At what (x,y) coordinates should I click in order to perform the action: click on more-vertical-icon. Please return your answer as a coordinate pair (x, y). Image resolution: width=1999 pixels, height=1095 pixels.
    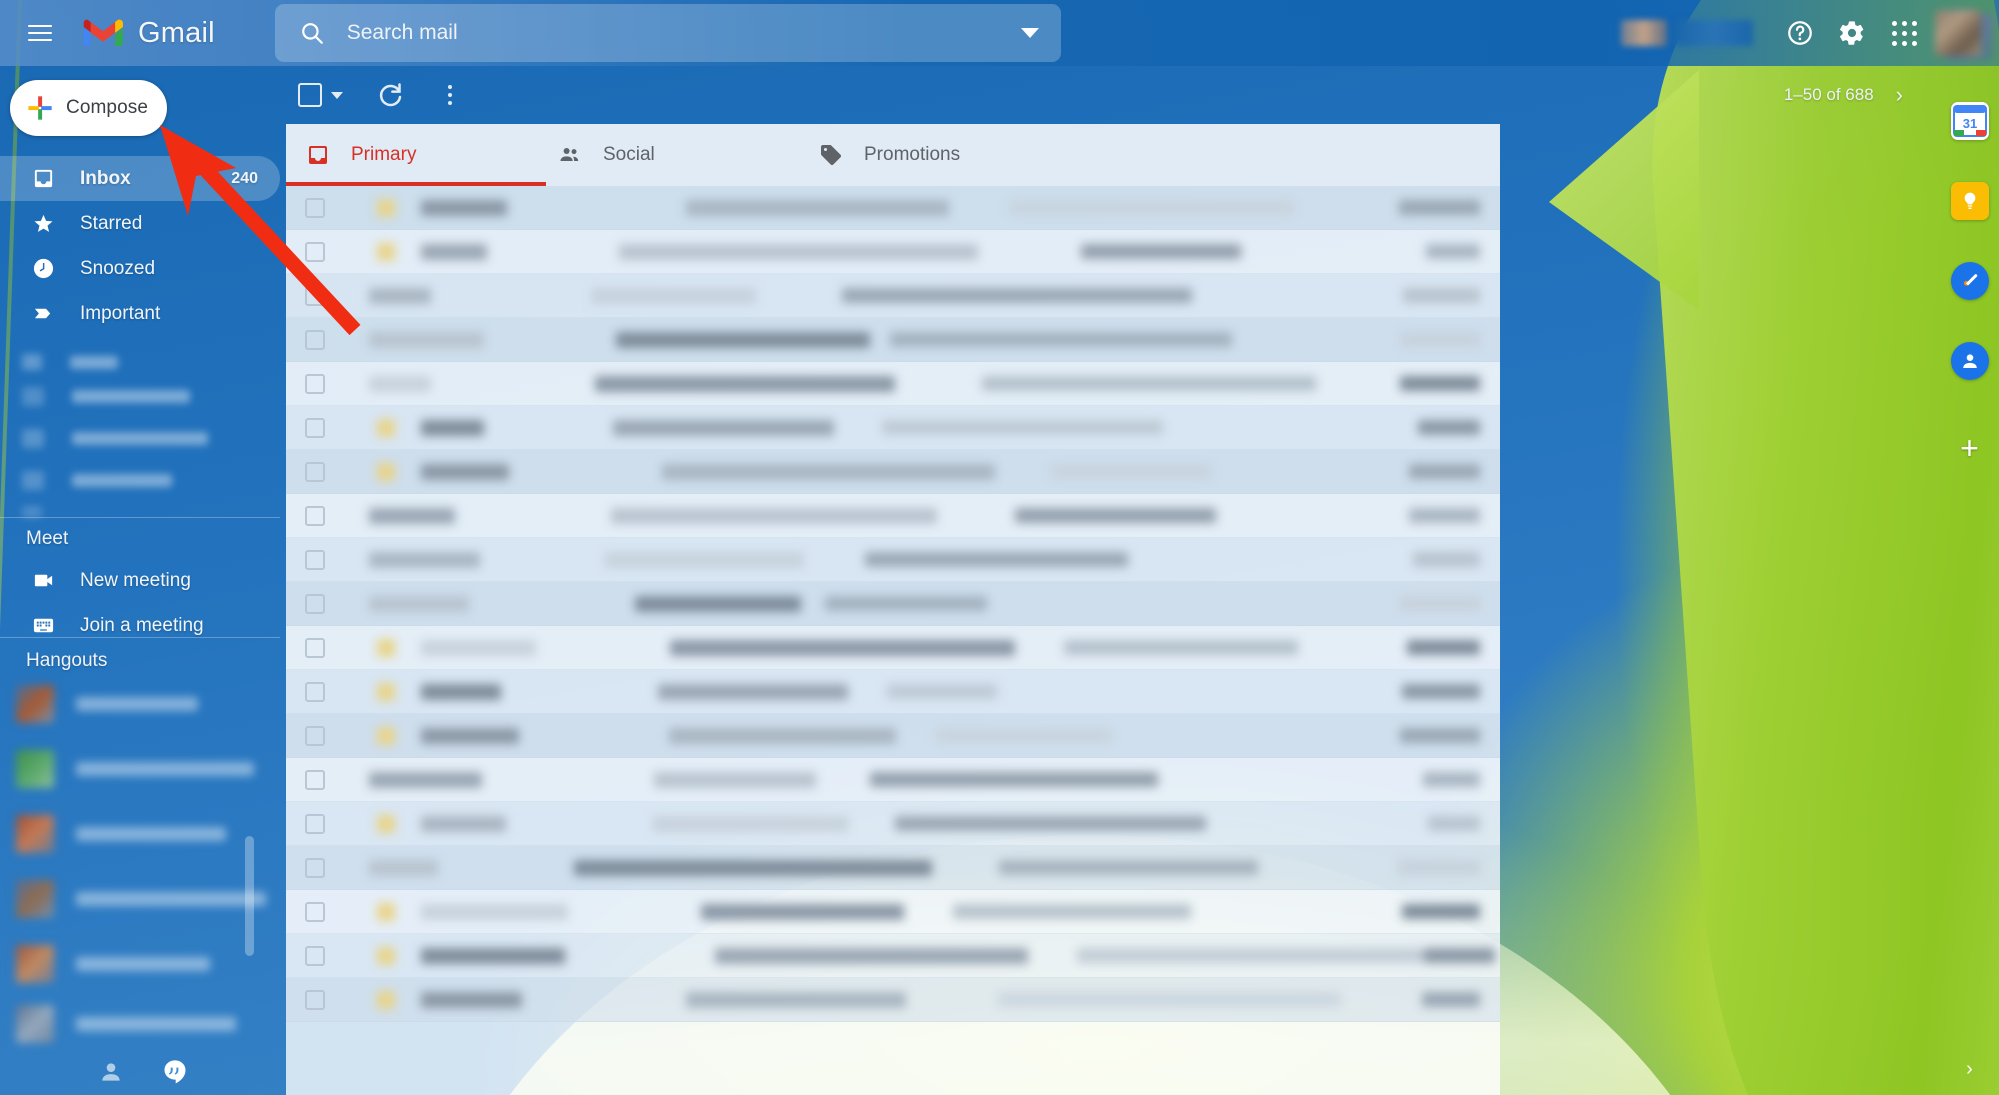
    Looking at the image, I should click on (450, 95).